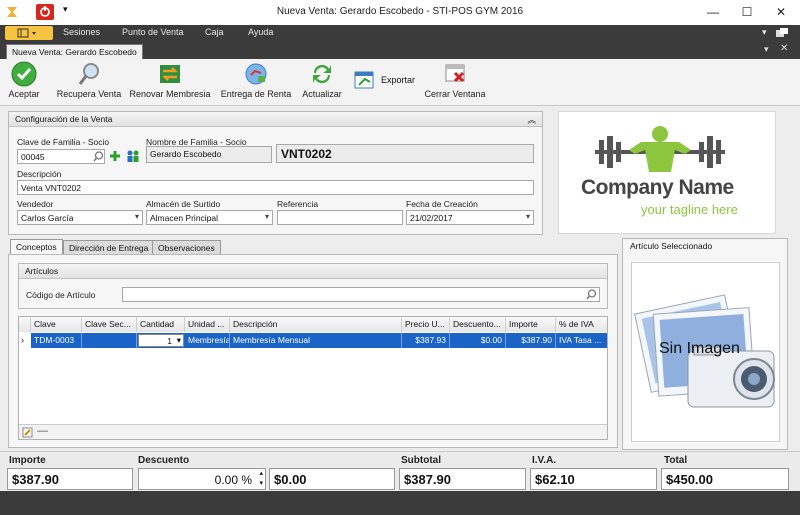  I want to click on spin-up-icon: ▴, so click(261, 473).